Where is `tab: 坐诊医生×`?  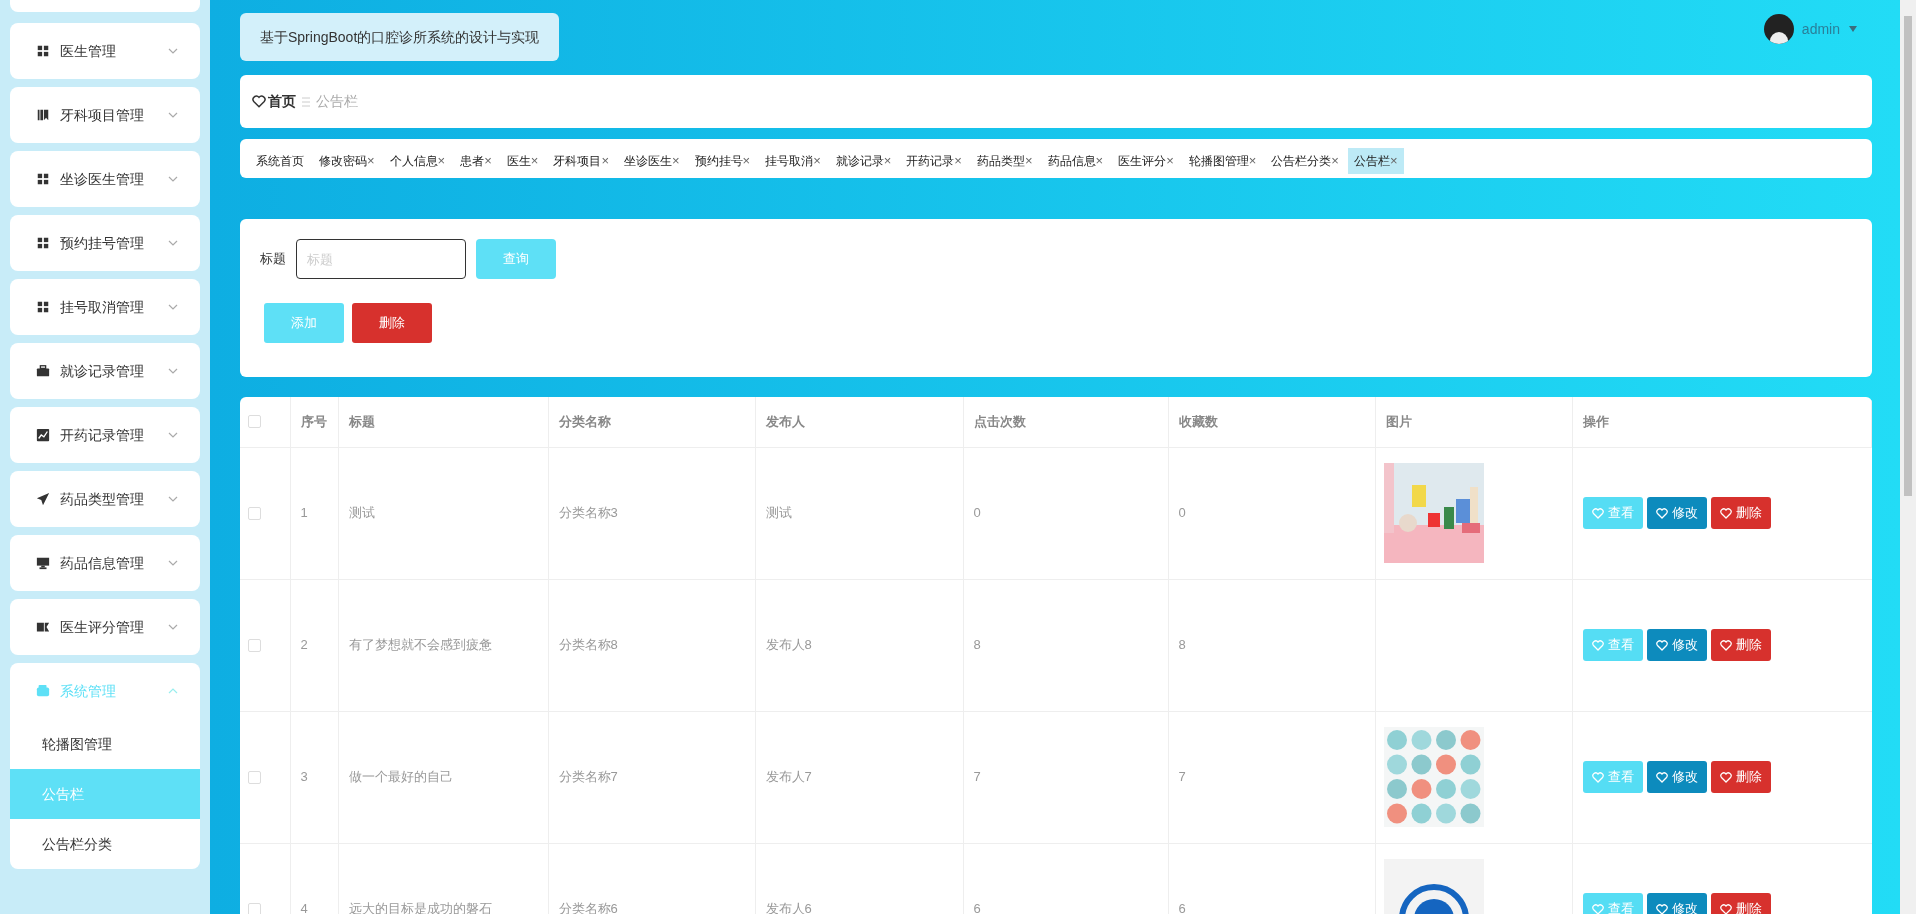
tab: 坐诊医生× is located at coordinates (651, 161).